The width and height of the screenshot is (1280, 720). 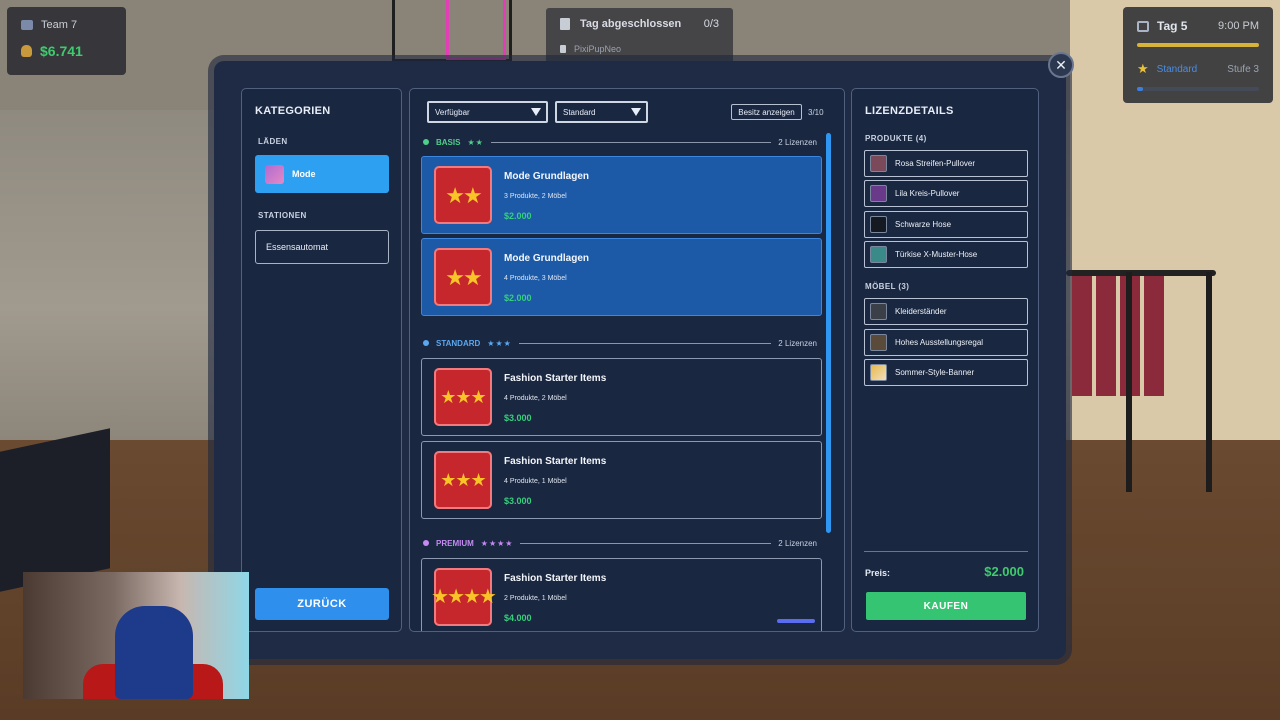 I want to click on level-progress-fill, so click(x=1140, y=89).